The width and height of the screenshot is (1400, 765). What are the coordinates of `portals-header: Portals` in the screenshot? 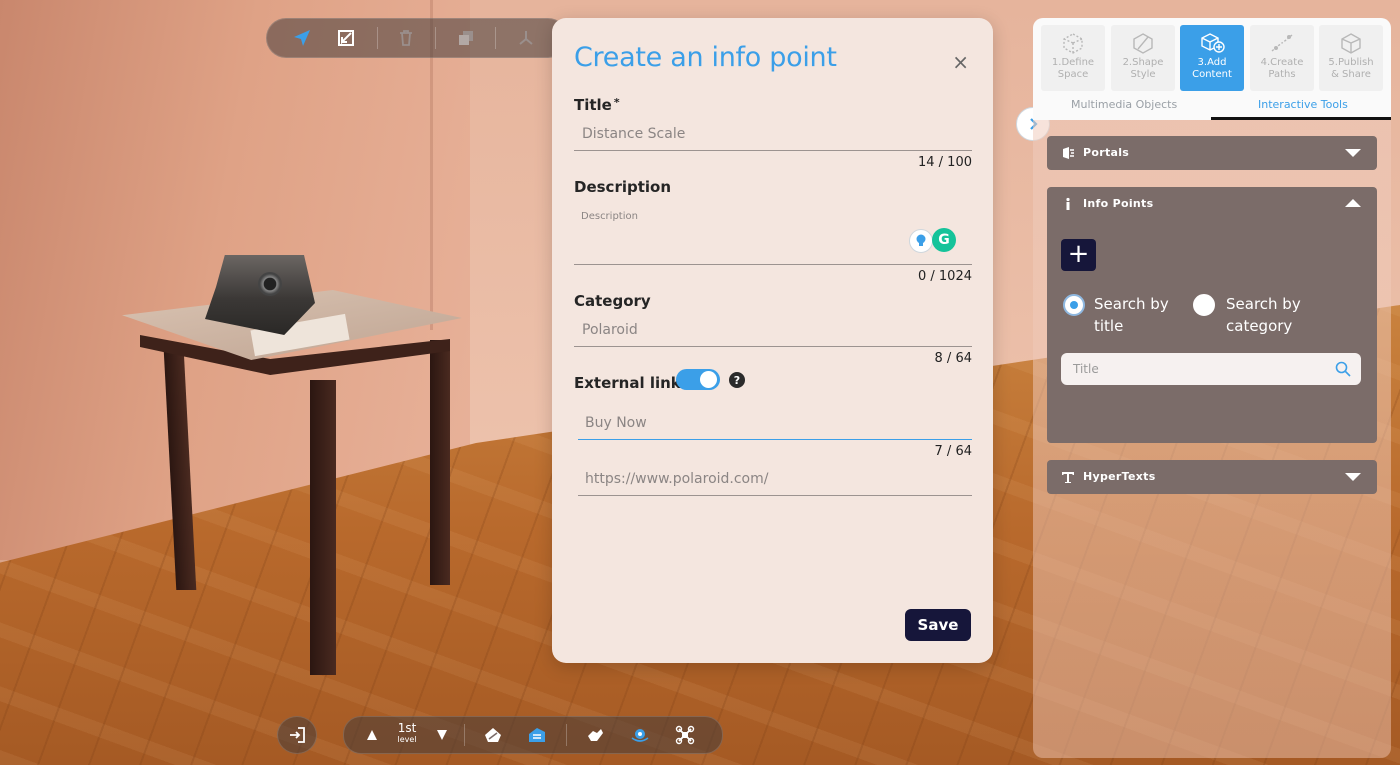 It's located at (1106, 152).